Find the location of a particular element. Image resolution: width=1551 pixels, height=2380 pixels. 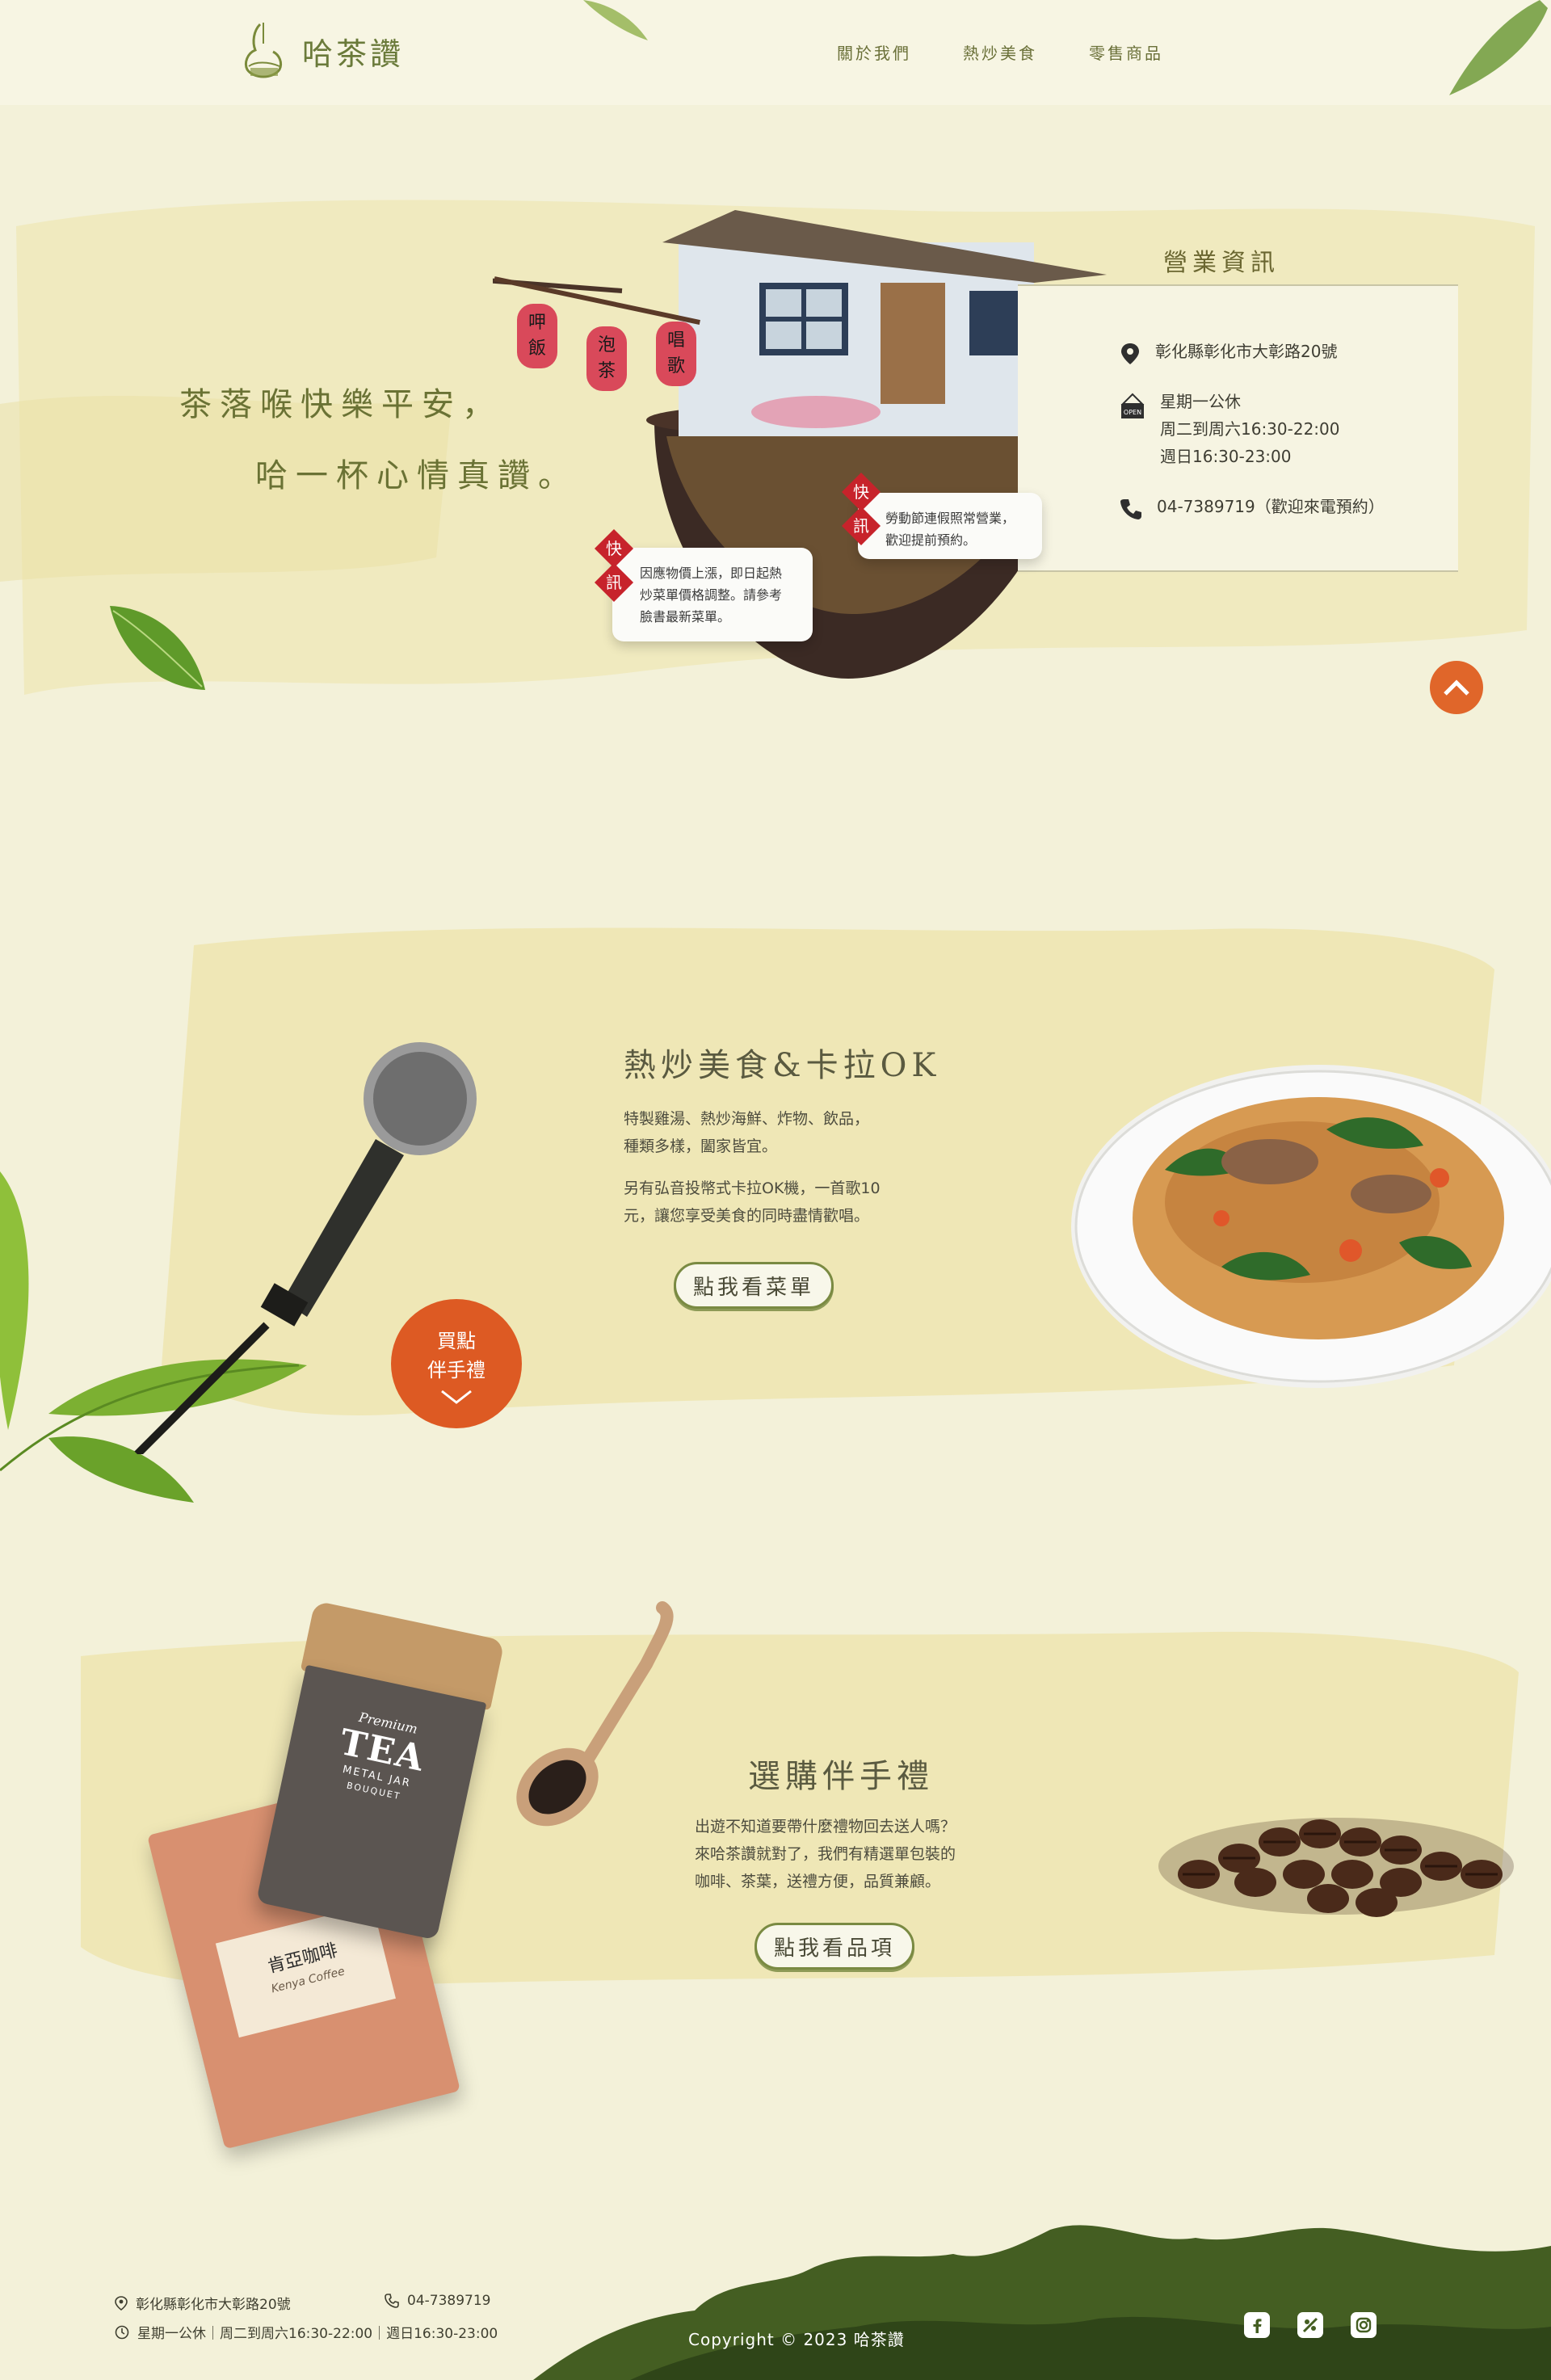

tea-leaf-icon is located at coordinates (158, 648).